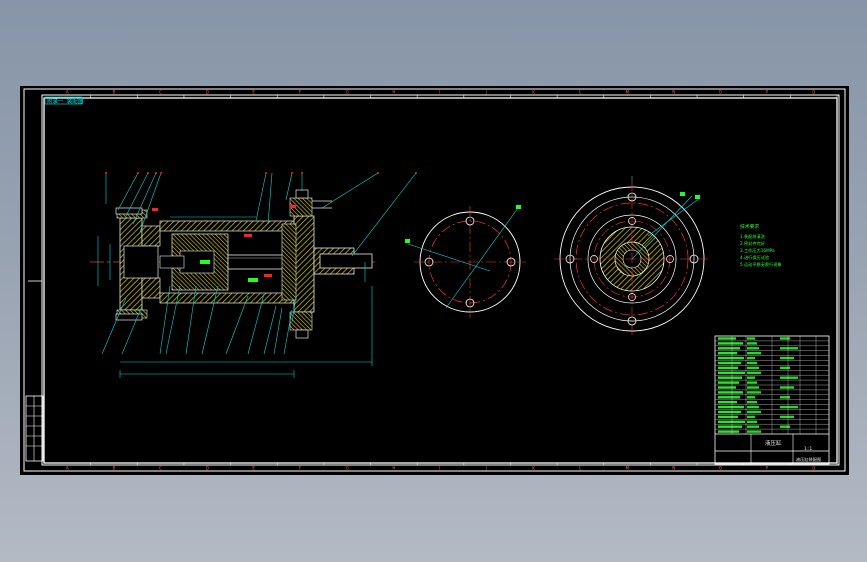 Image resolution: width=867 pixels, height=562 pixels. What do you see at coordinates (772, 400) in the screenshot?
I see `title-block: 液压缸 1:1 液压缸装配图` at bounding box center [772, 400].